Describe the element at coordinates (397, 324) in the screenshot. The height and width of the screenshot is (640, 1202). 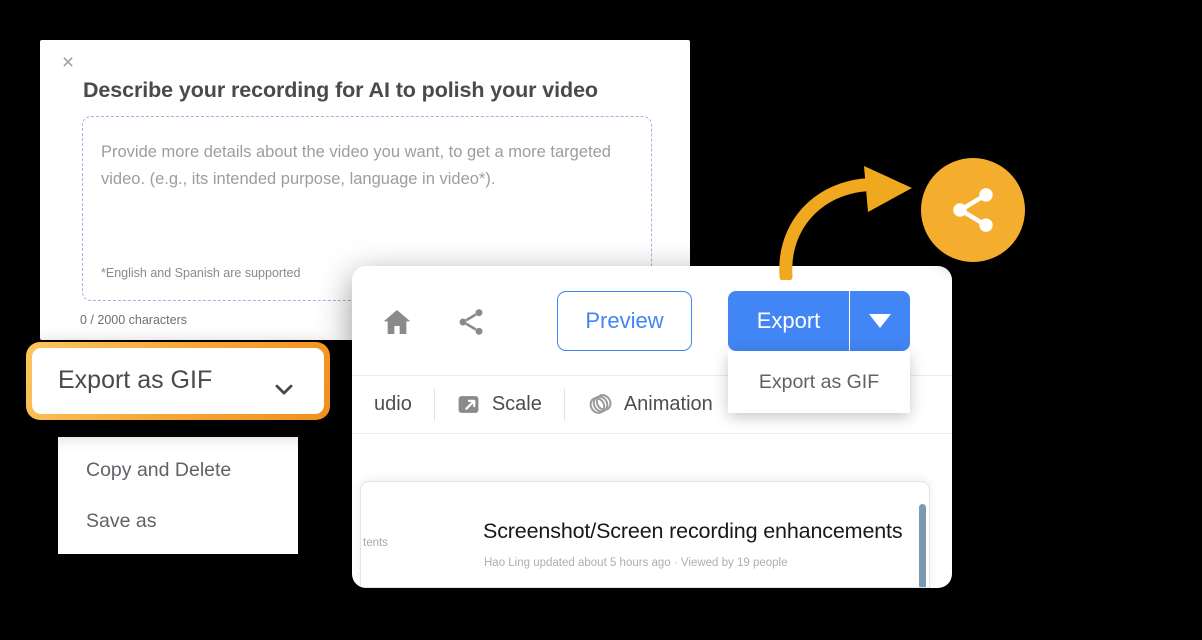
I see `home-icon` at that location.